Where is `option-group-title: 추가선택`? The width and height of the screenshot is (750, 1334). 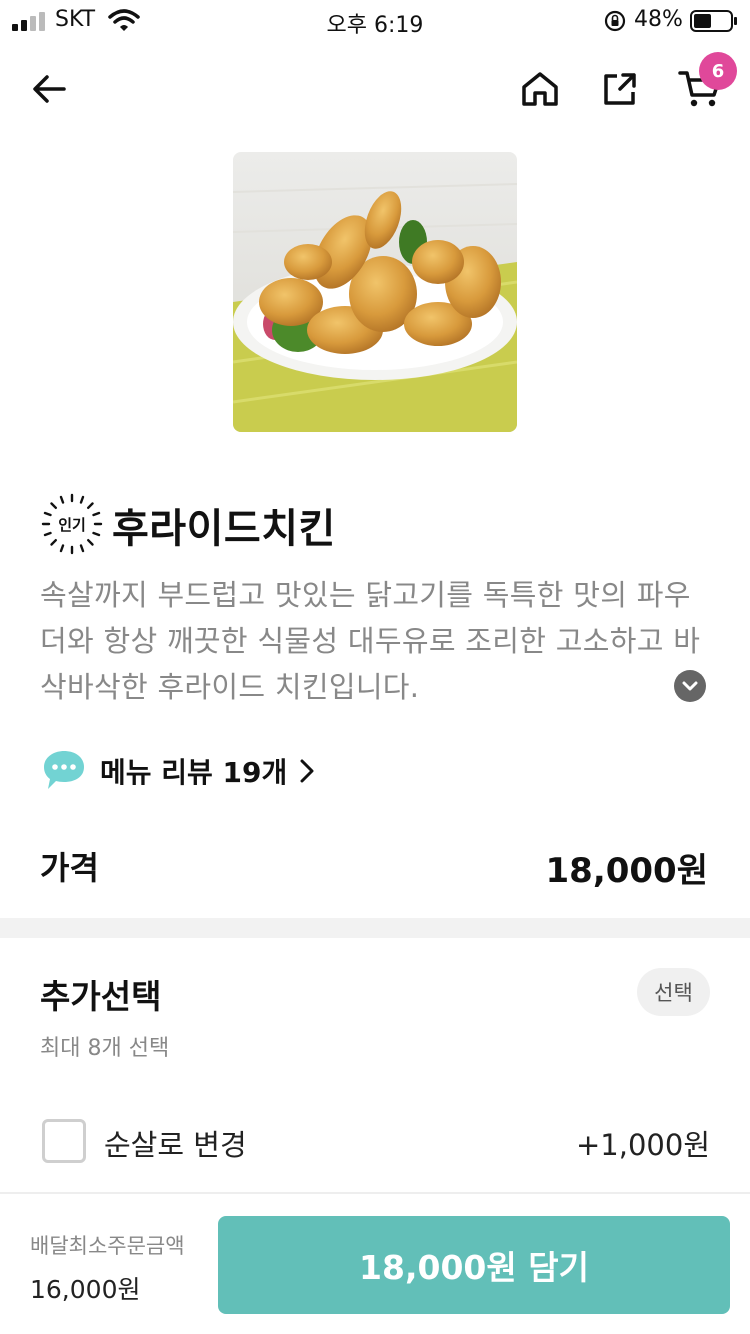
option-group-title: 추가선택 is located at coordinates (101, 996).